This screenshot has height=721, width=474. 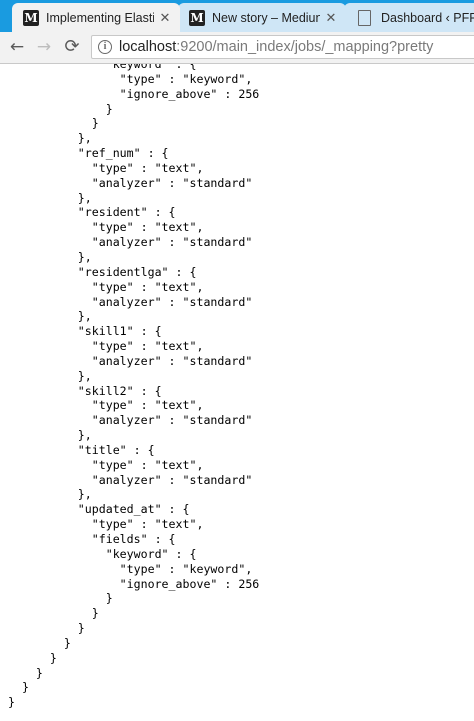 What do you see at coordinates (92, 212) in the screenshot?
I see `json-line: "resident" : {` at bounding box center [92, 212].